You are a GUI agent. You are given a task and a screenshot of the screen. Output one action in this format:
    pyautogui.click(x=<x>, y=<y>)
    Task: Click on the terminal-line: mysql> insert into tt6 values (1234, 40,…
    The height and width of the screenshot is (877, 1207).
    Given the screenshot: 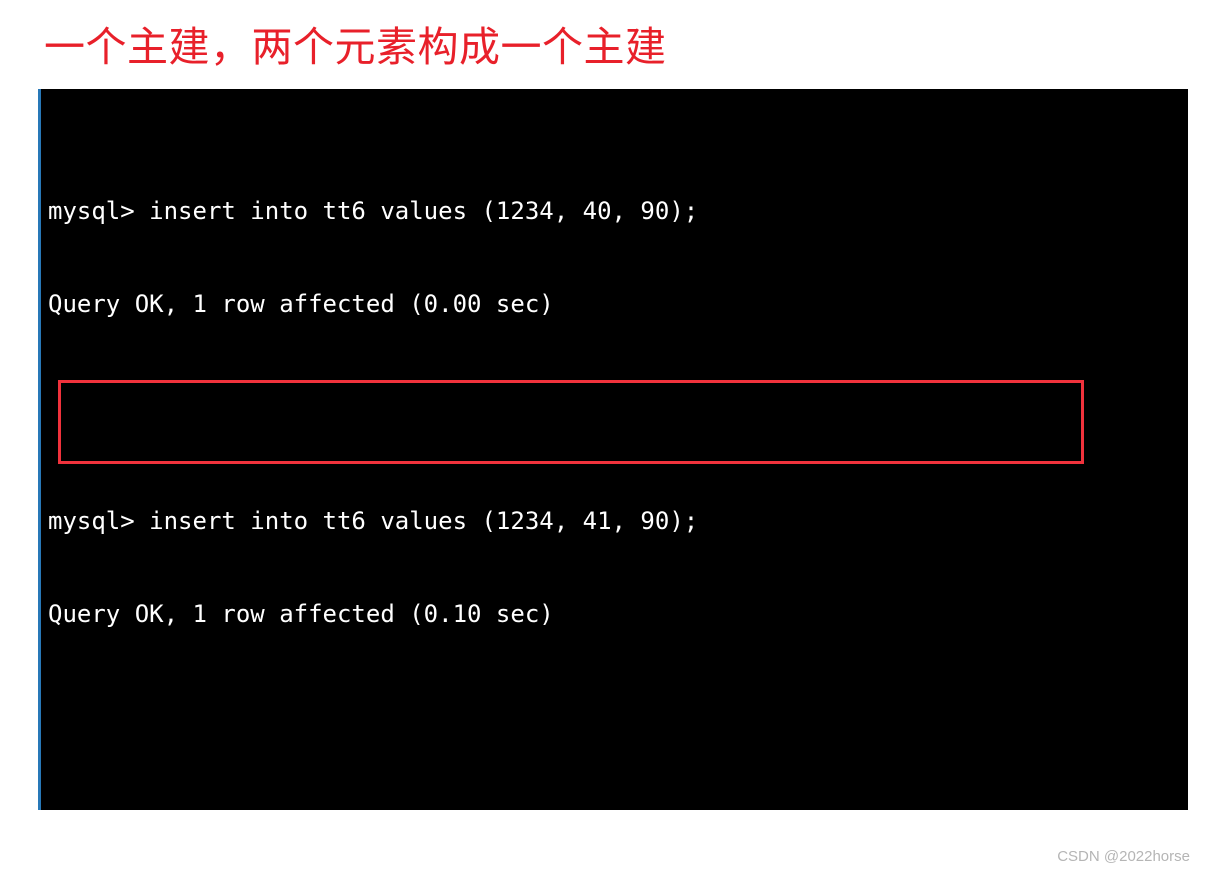 What is the action you would take?
    pyautogui.click(x=373, y=211)
    